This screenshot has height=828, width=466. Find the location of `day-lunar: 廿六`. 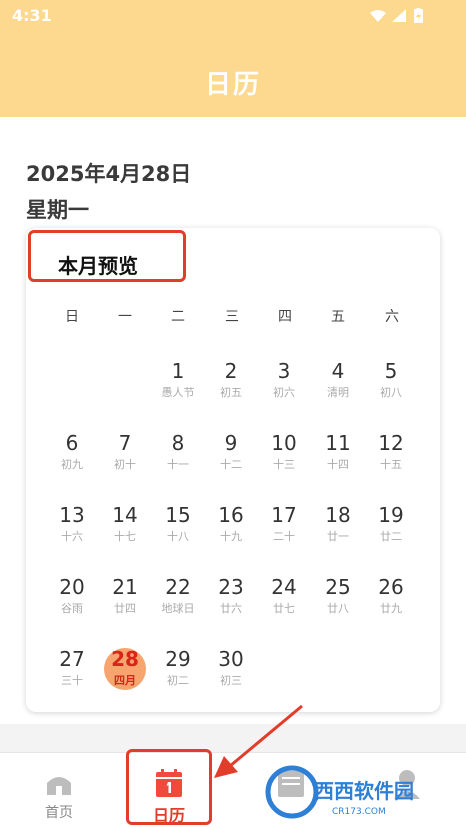

day-lunar: 廿六 is located at coordinates (231, 608).